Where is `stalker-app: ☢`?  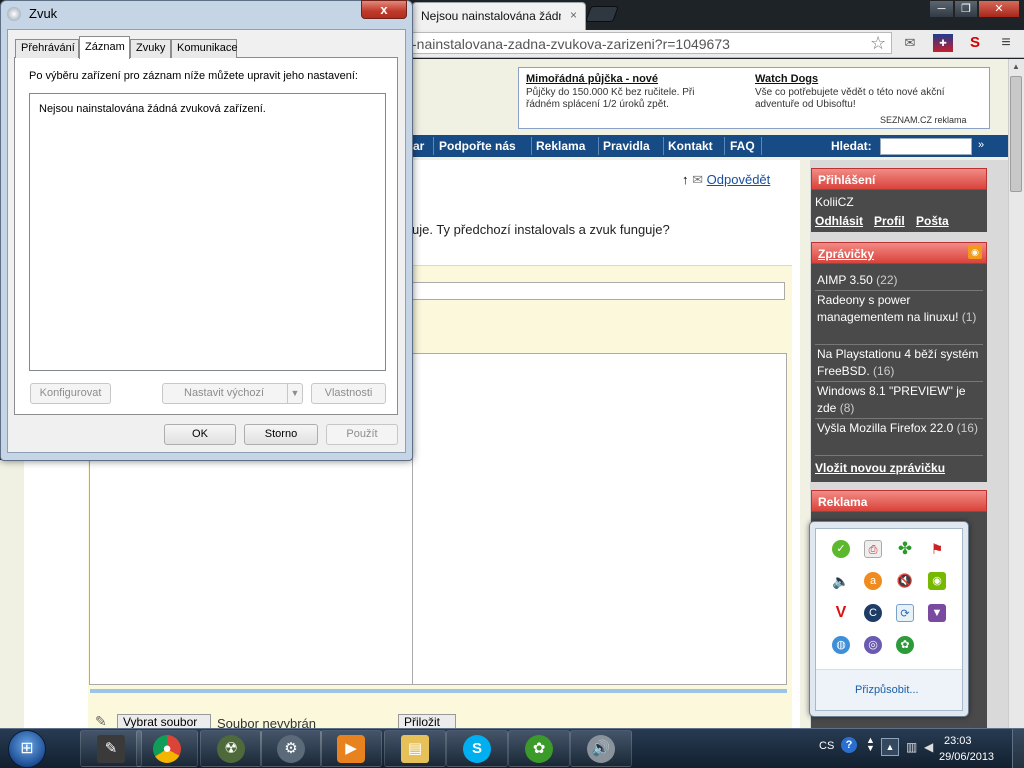 stalker-app: ☢ is located at coordinates (231, 748).